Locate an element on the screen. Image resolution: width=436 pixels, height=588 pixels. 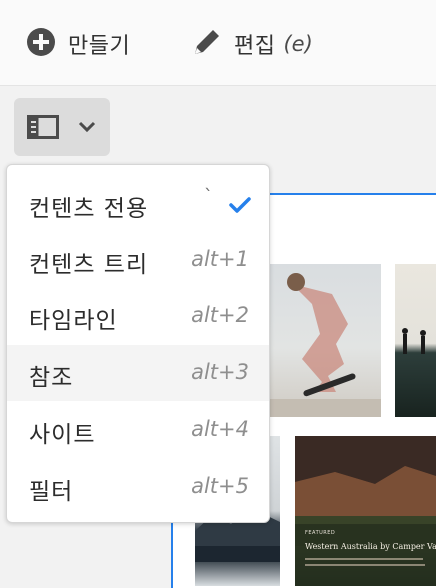
pencil-icon is located at coordinates (207, 44).